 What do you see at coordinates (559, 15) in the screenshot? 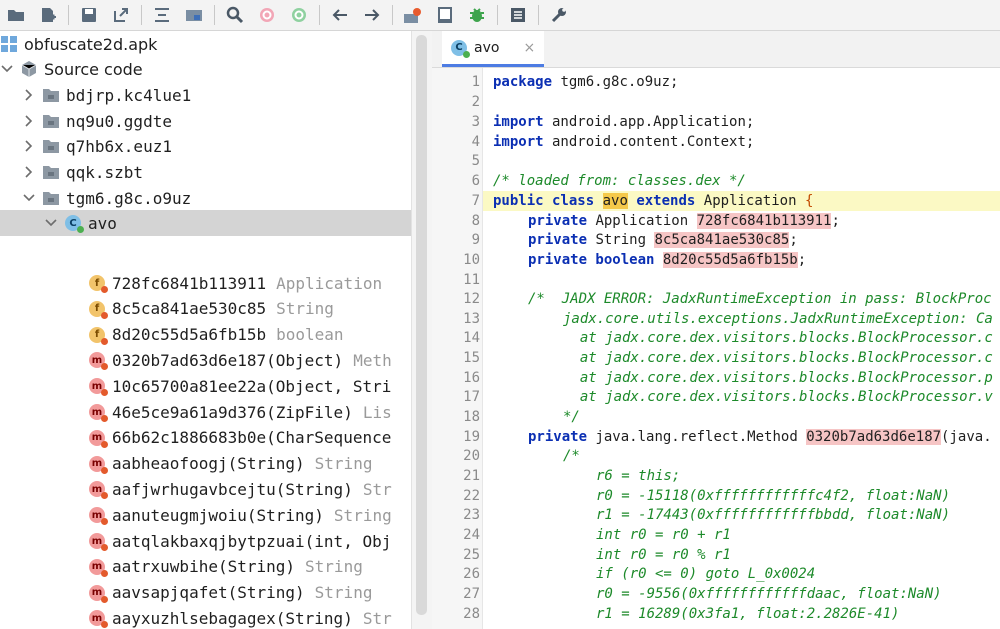
I see `wrench-icon` at bounding box center [559, 15].